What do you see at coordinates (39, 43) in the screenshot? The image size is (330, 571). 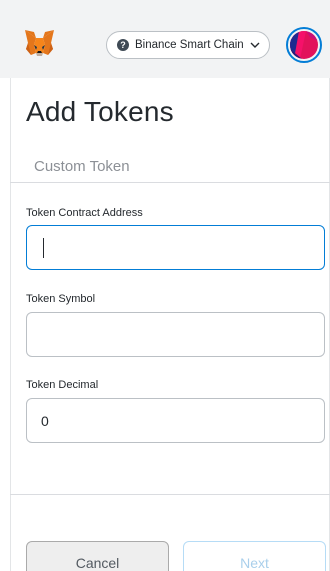 I see `metamask-fox-icon` at bounding box center [39, 43].